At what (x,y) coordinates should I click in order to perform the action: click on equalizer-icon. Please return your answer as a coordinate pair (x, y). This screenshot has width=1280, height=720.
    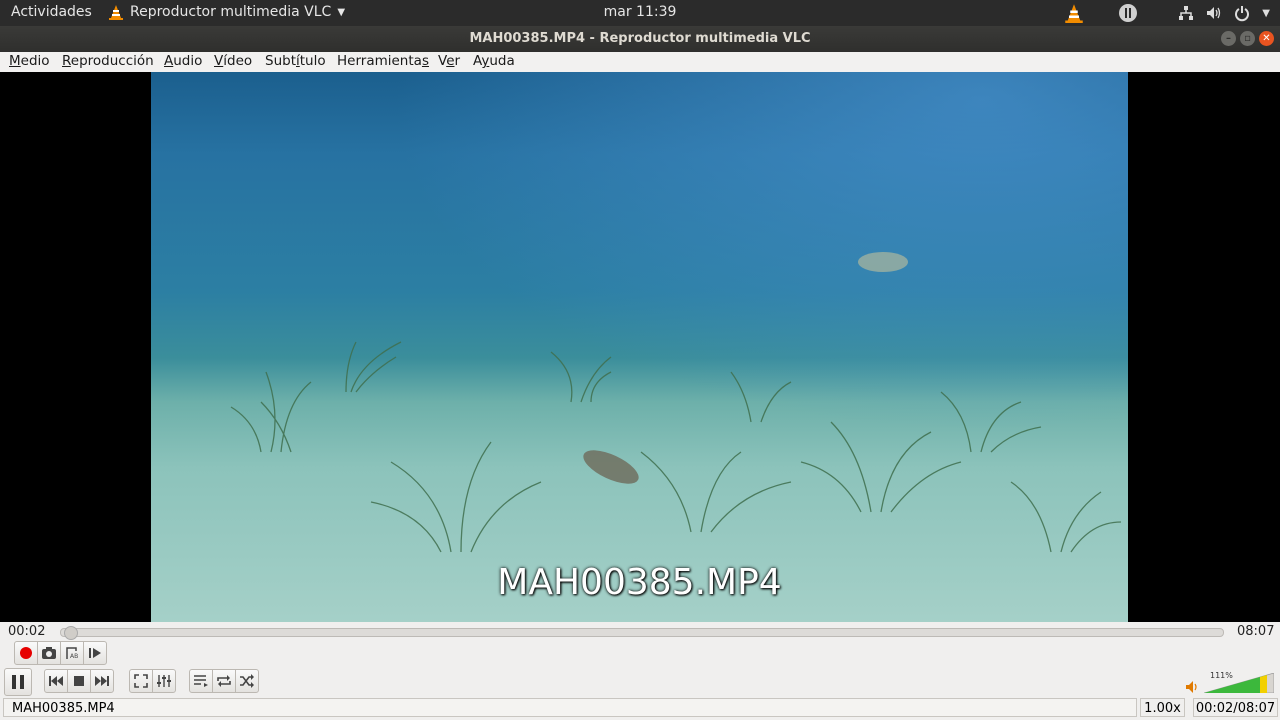
    Looking at the image, I should click on (164, 681).